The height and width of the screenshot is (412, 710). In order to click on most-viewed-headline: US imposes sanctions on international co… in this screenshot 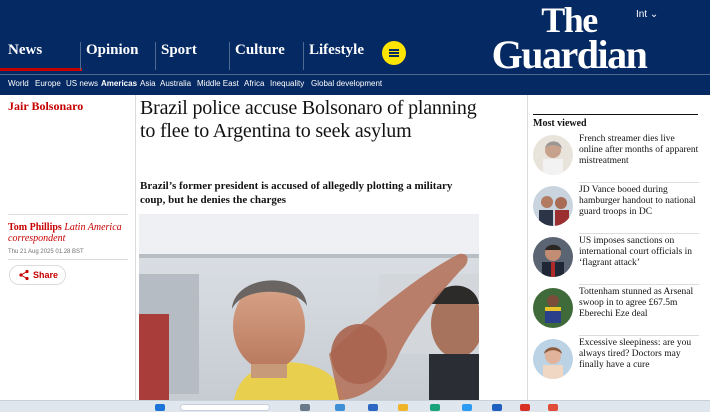, I will do `click(635, 252)`.